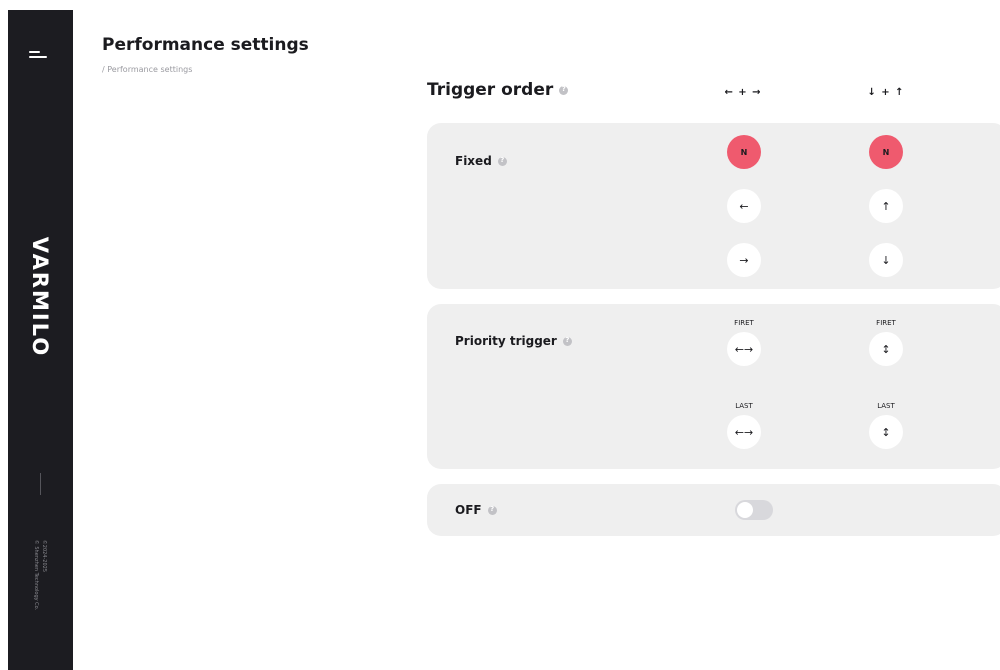  I want to click on copyright-line-2: © Shenzhen Technology Co., so click(36, 575).